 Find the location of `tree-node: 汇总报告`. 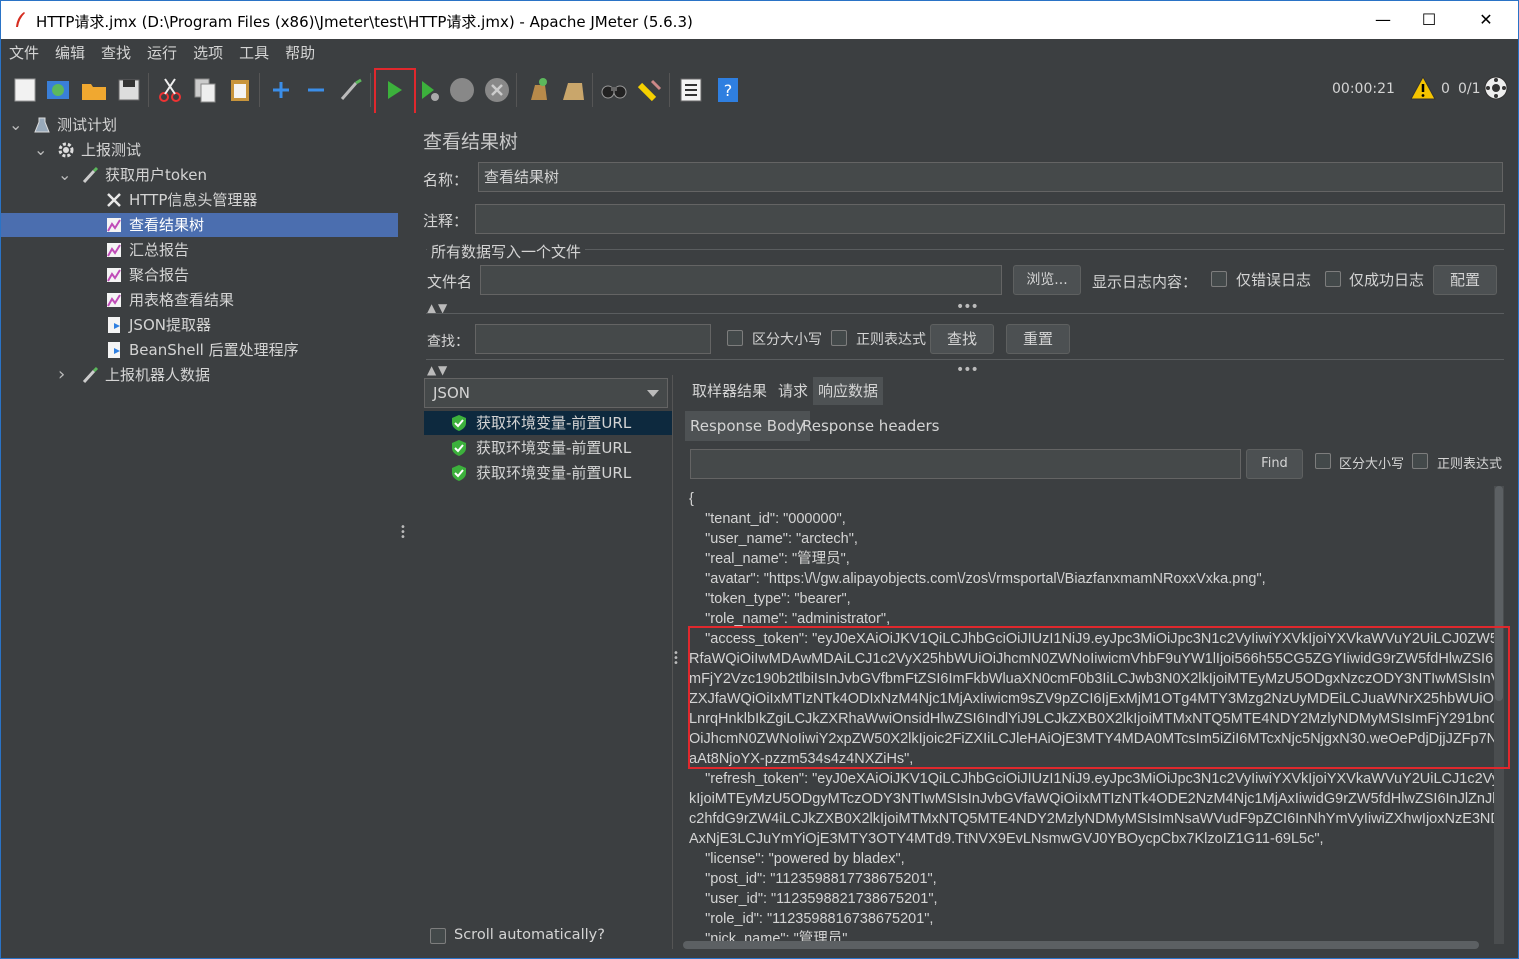

tree-node: 汇总报告 is located at coordinates (199, 250).